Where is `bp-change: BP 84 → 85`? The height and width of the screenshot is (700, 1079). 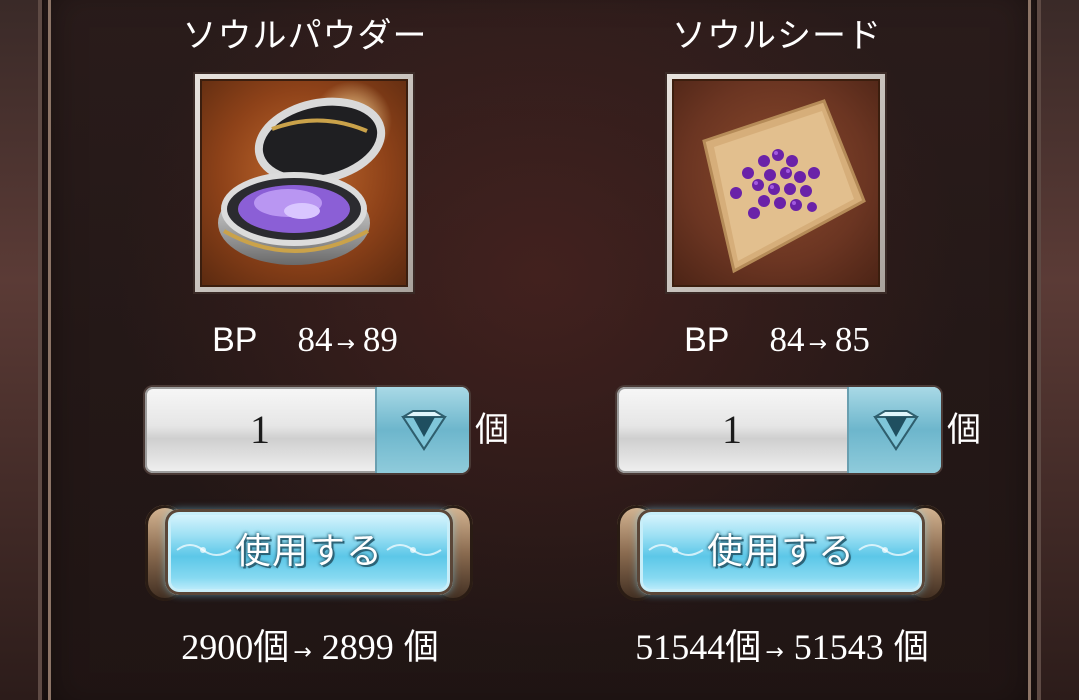
bp-change: BP 84 → 85 is located at coordinates (777, 340).